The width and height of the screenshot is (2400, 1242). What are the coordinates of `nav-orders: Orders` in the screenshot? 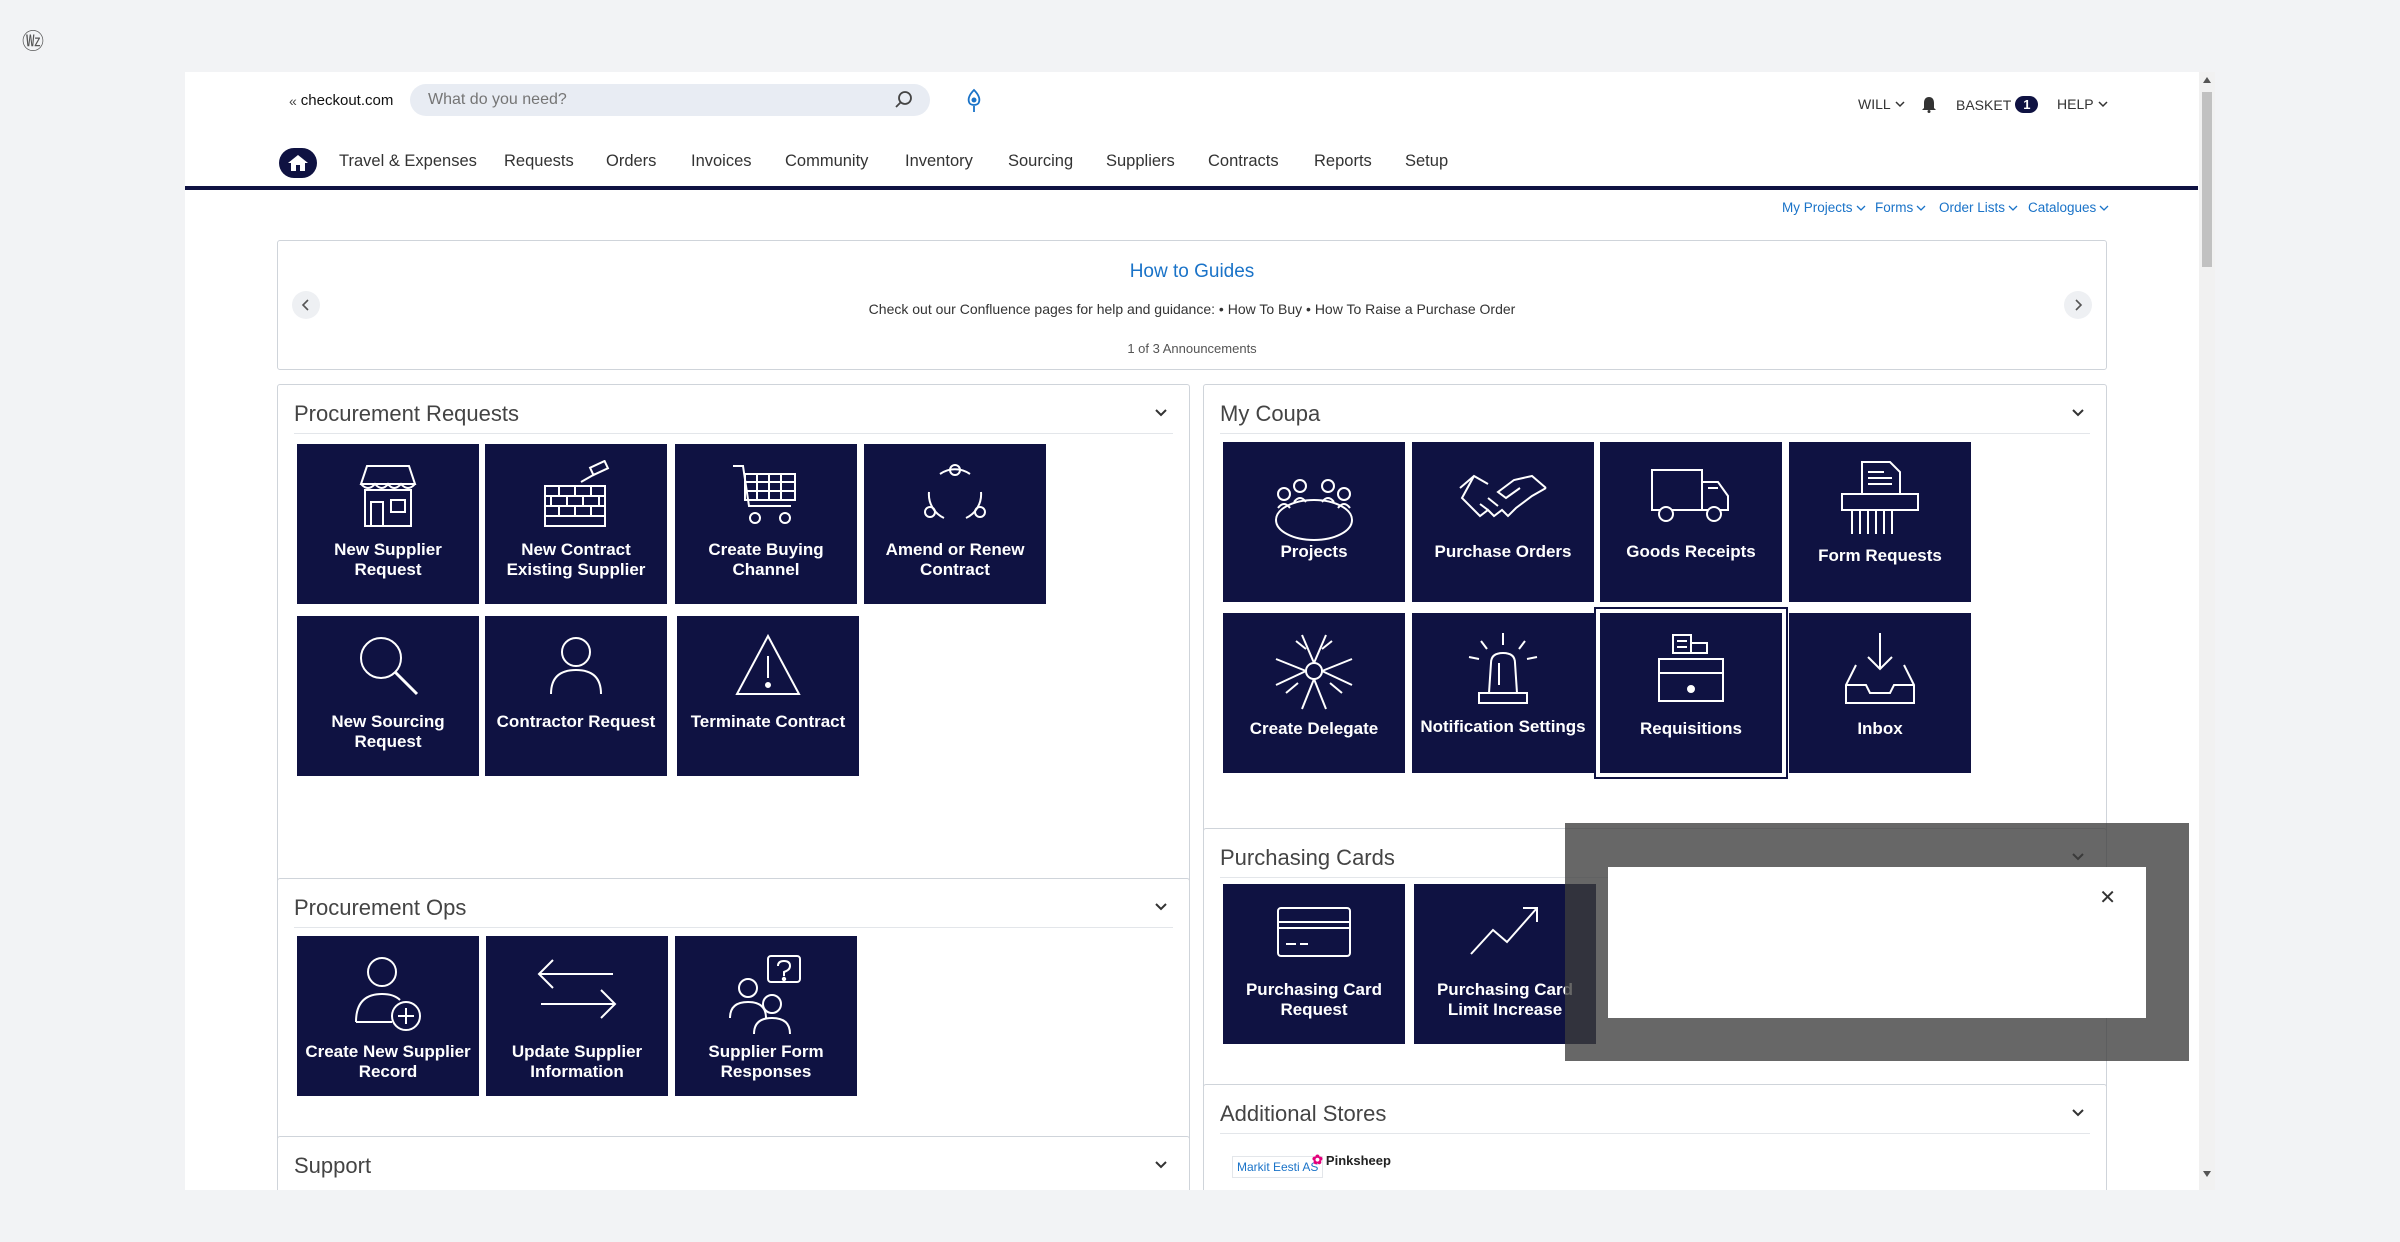 It's located at (631, 161).